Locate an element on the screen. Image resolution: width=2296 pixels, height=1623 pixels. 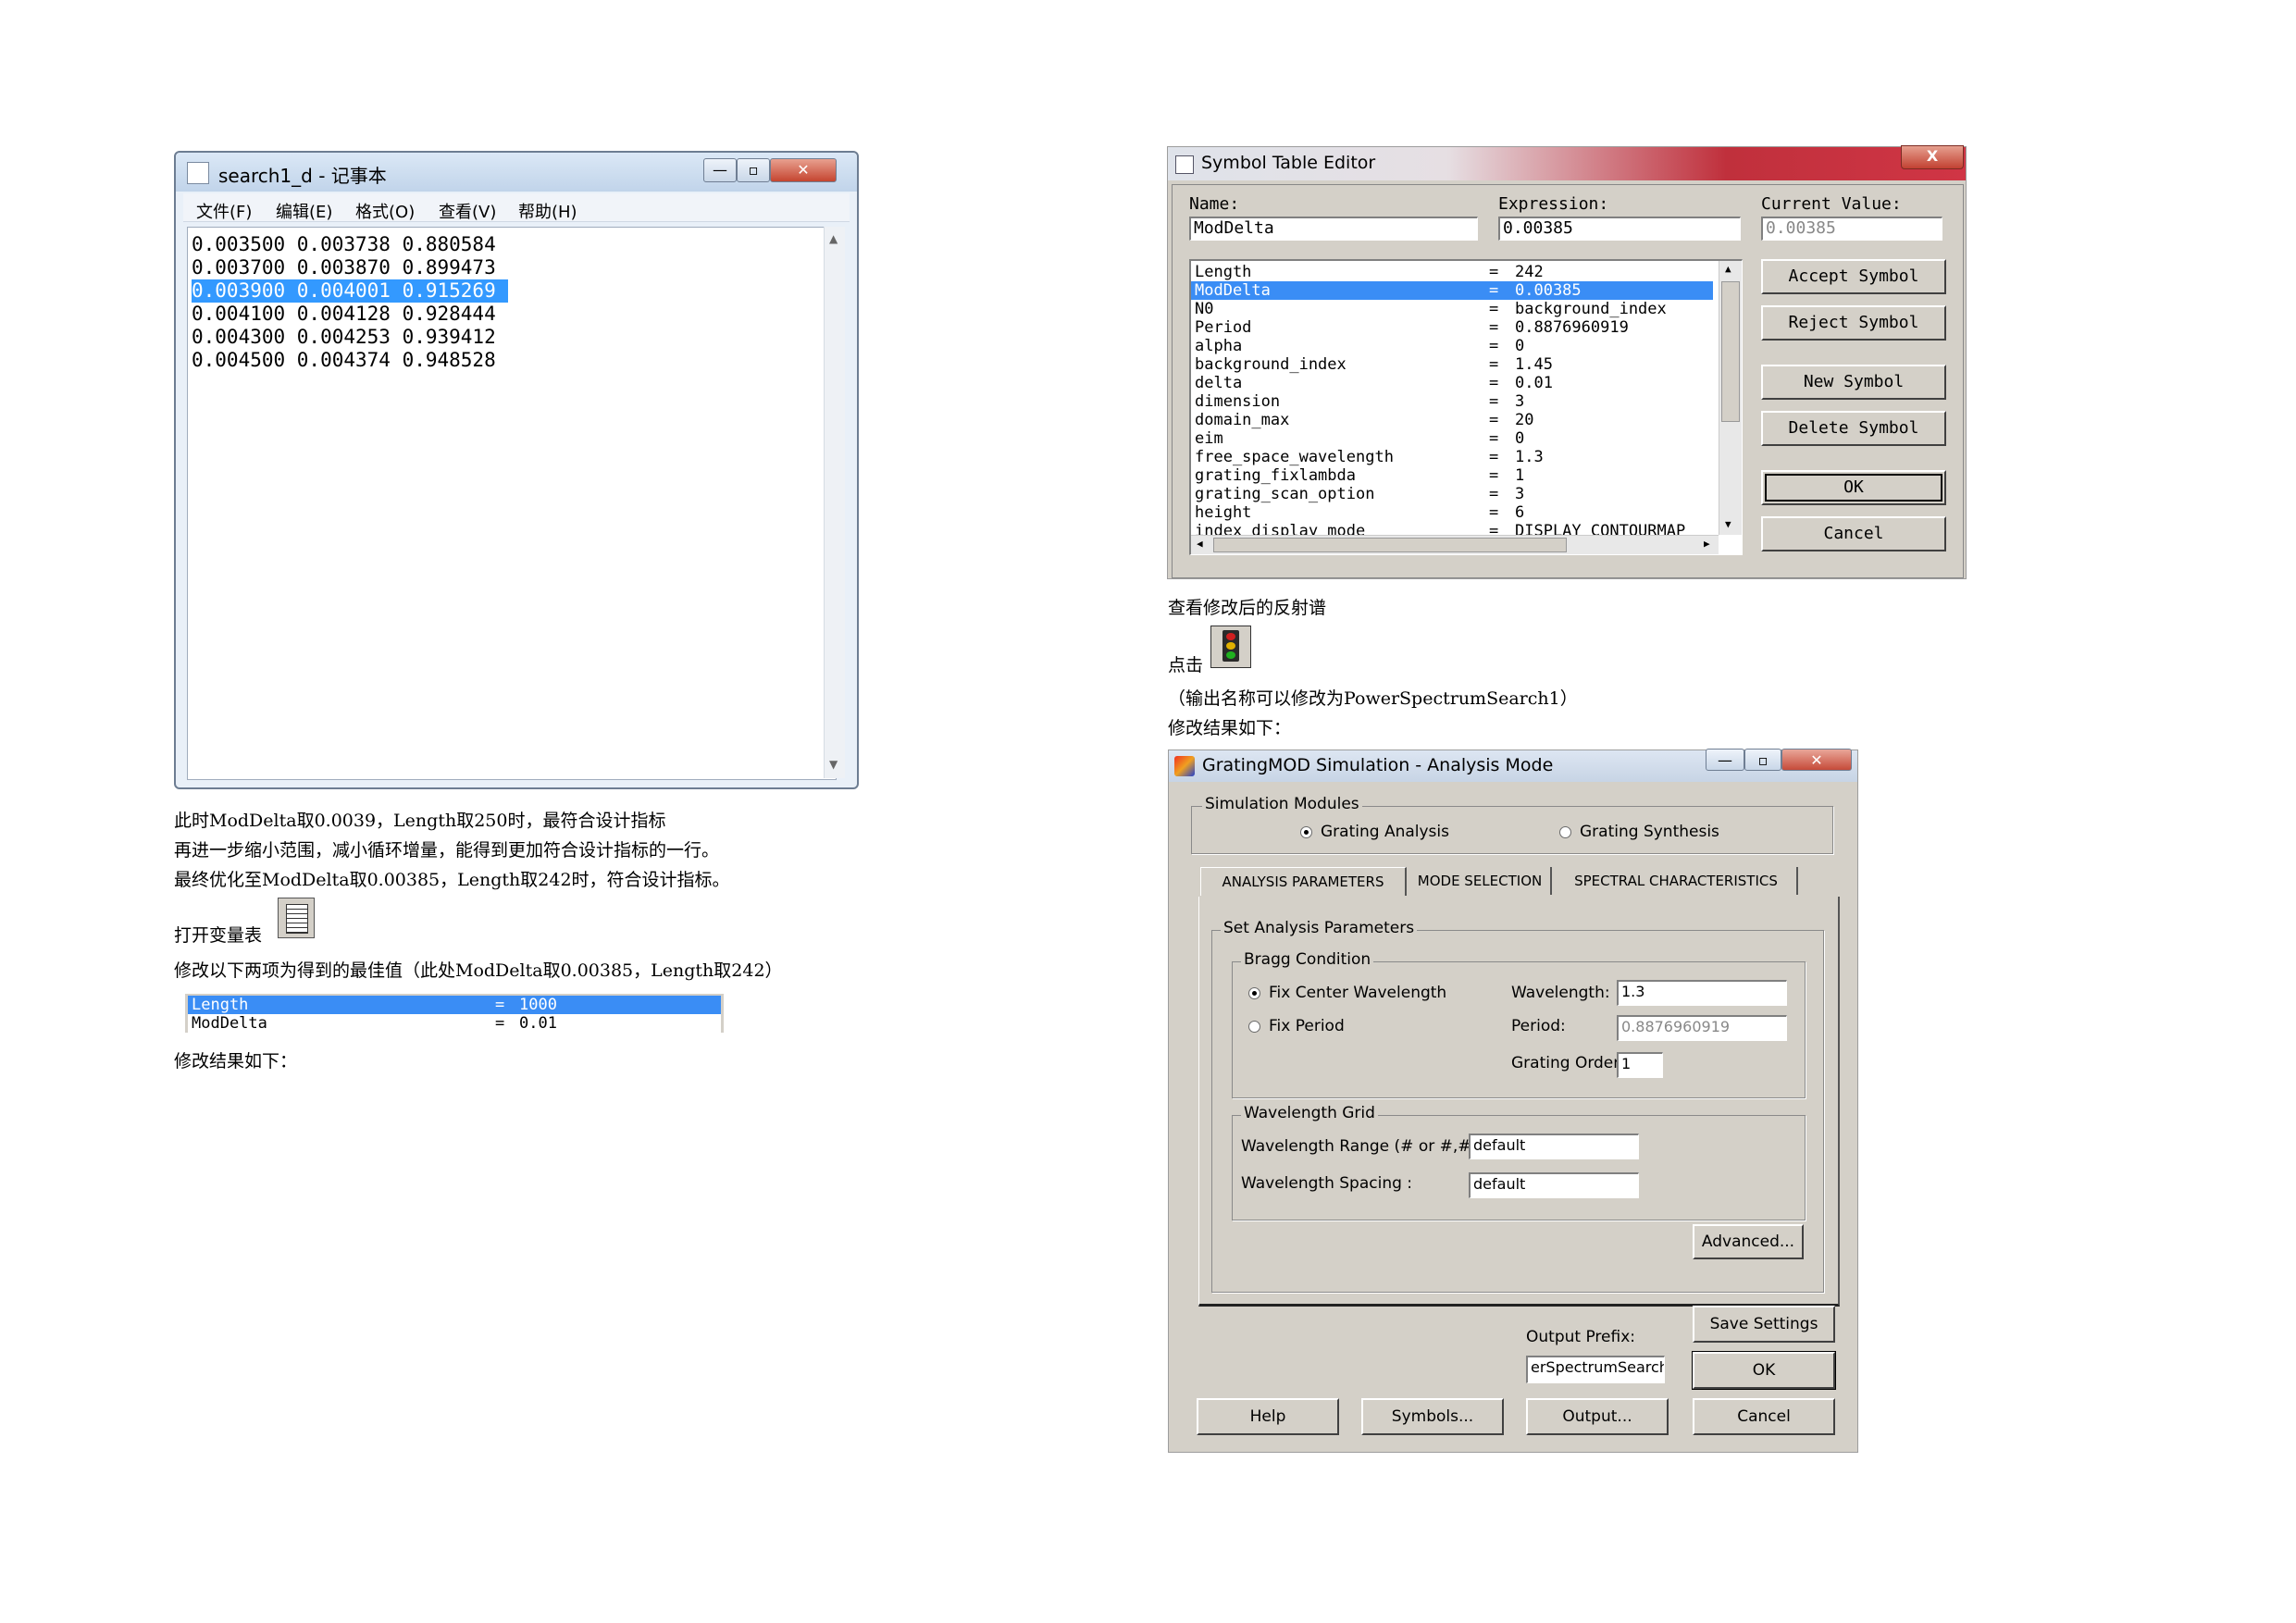
symbol-row: grating_fixlambda = 1 is located at coordinates (1452, 475).